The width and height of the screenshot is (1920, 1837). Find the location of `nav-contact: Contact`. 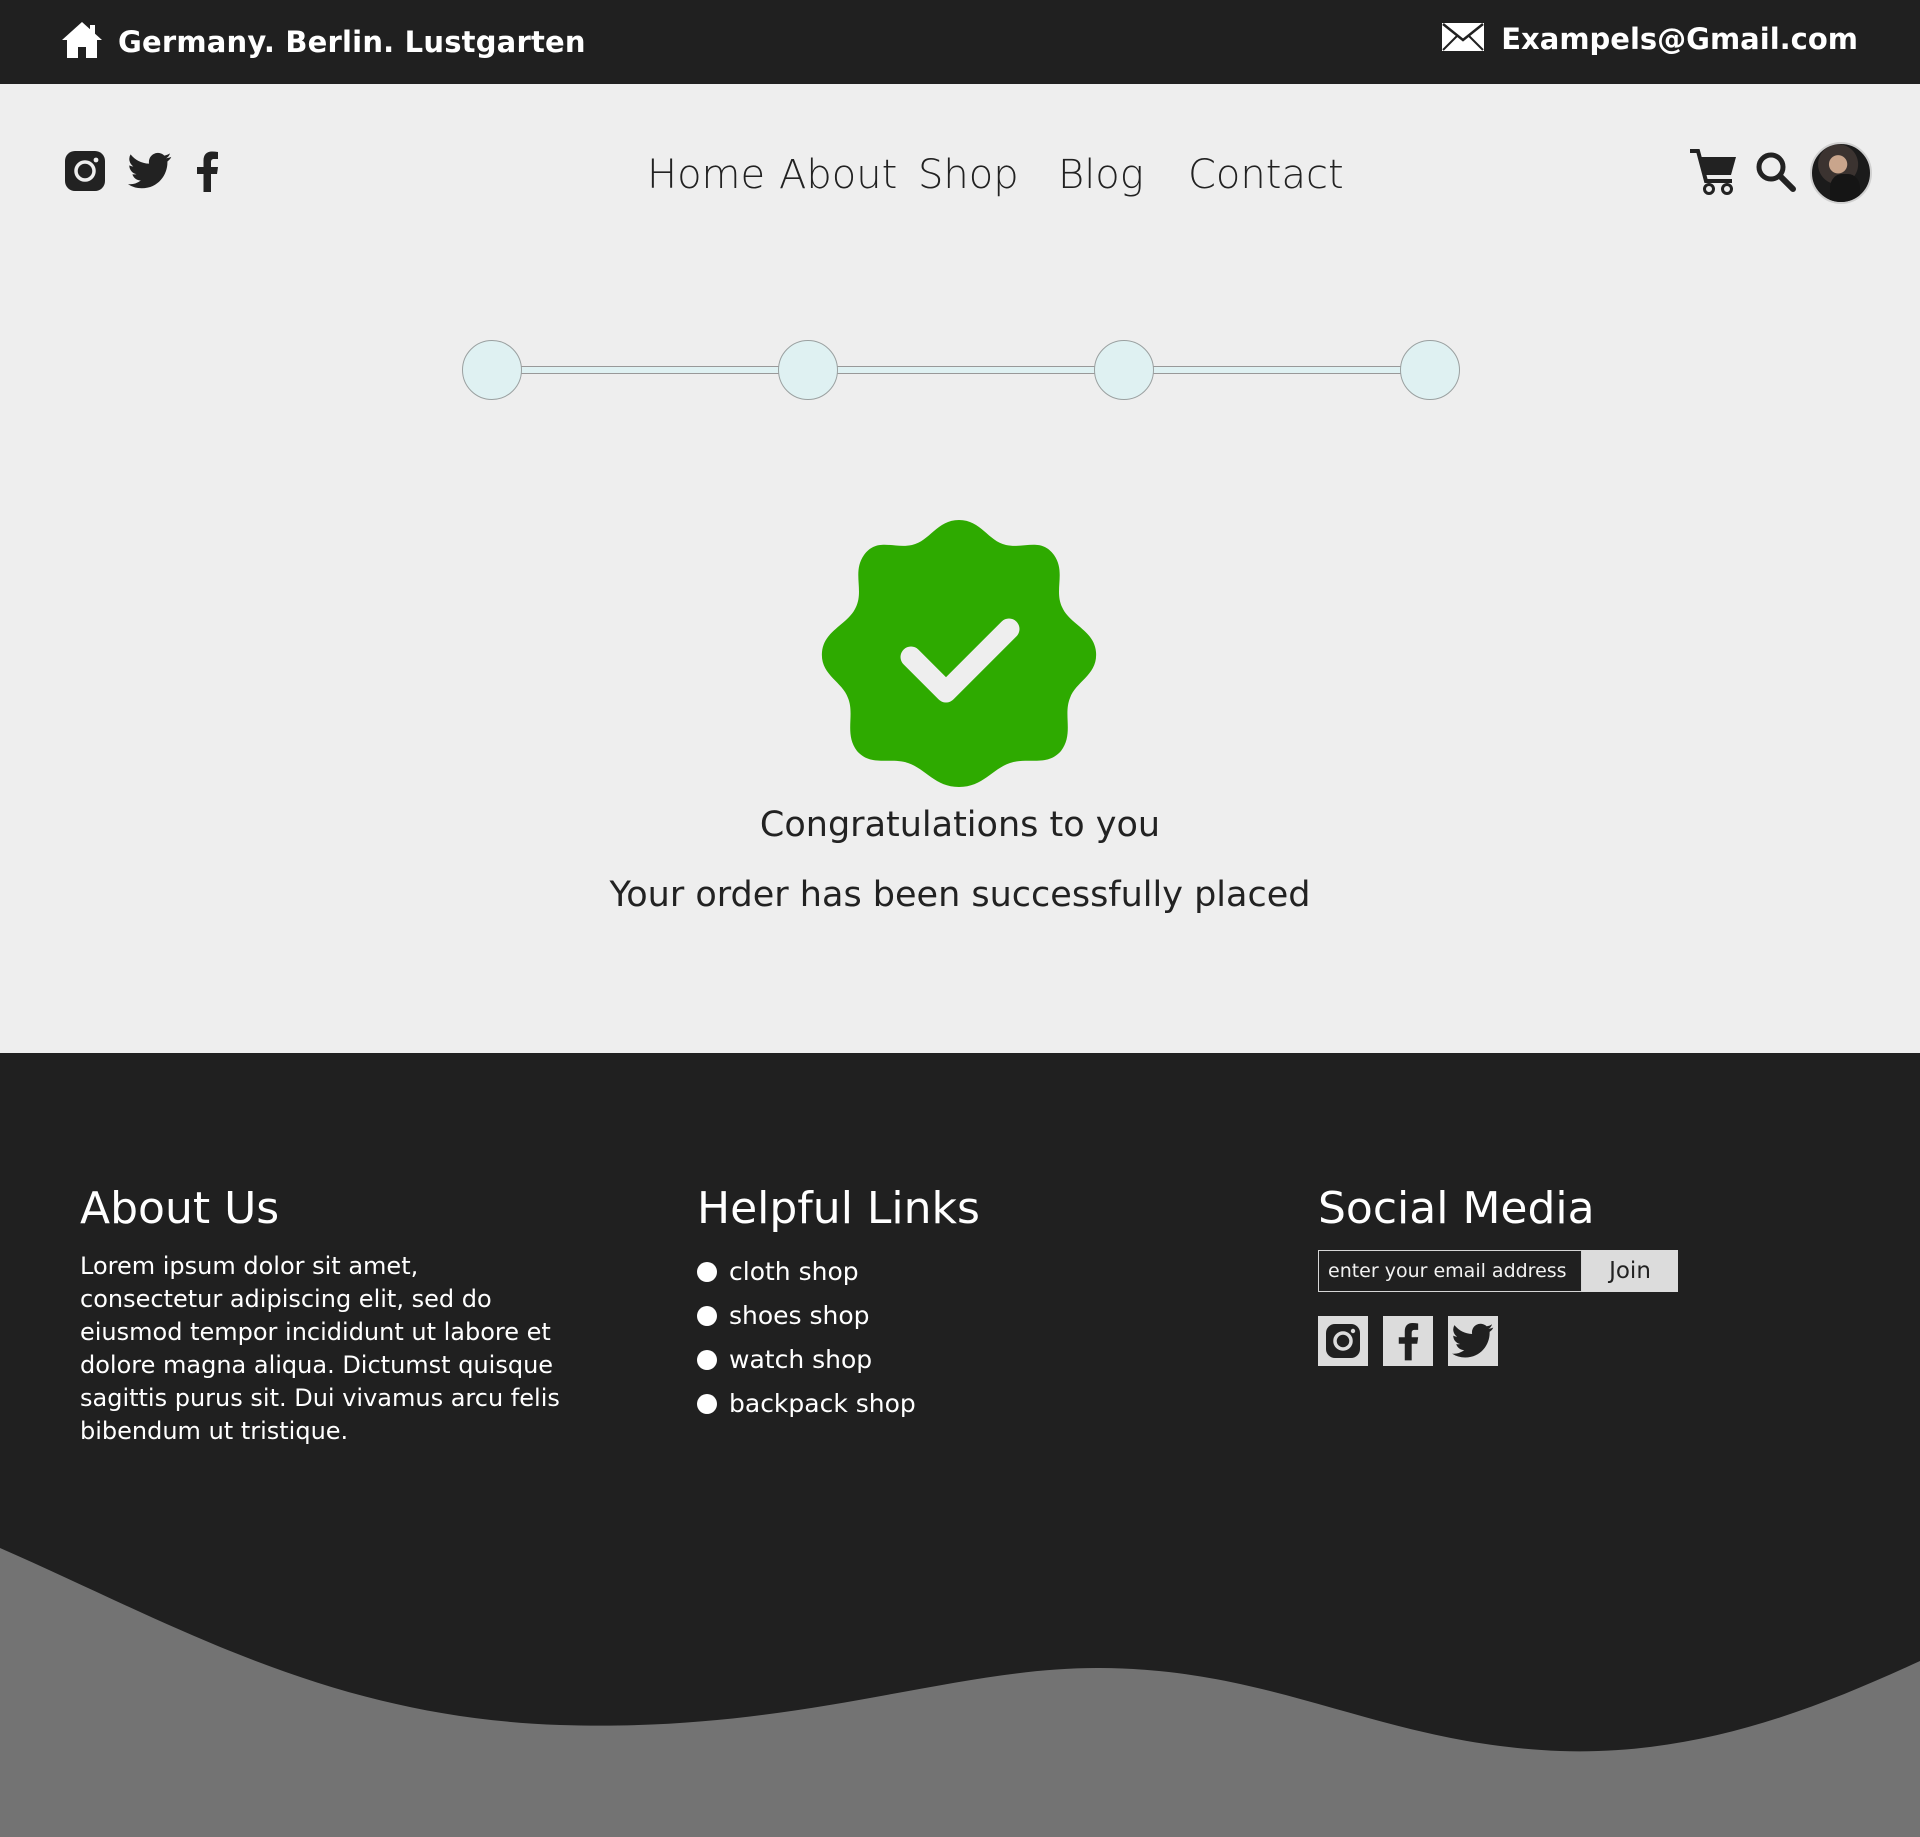

nav-contact: Contact is located at coordinates (1266, 175).